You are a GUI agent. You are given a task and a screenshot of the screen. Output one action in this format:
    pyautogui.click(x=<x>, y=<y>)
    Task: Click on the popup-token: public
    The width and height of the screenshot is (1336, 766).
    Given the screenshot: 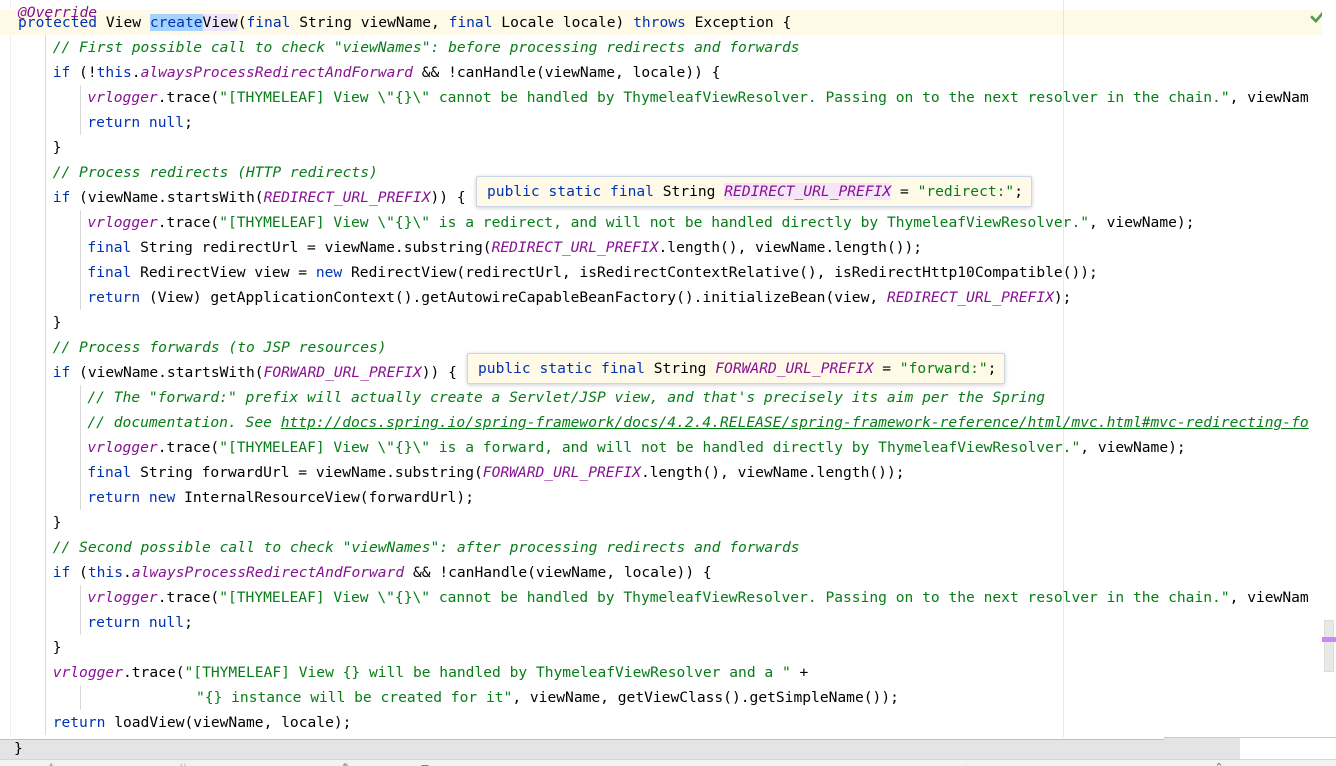 What is the action you would take?
    pyautogui.click(x=509, y=368)
    